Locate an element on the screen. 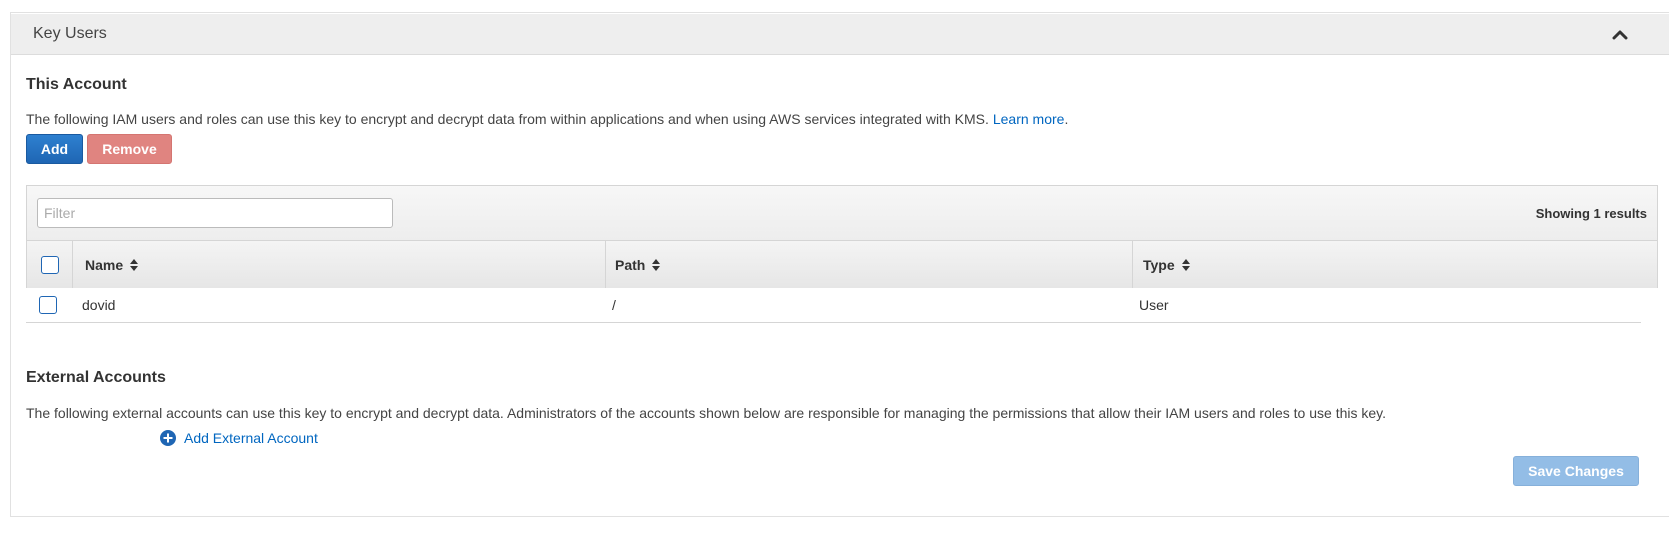 The image size is (1669, 545). filter-bar: Showing 1 results is located at coordinates (842, 213).